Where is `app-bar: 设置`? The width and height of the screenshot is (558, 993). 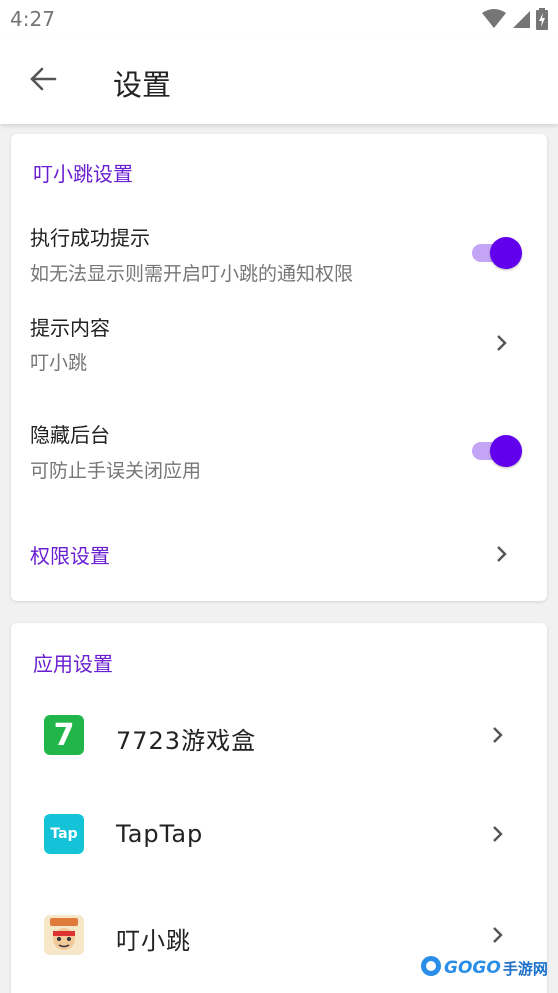
app-bar: 设置 is located at coordinates (279, 81).